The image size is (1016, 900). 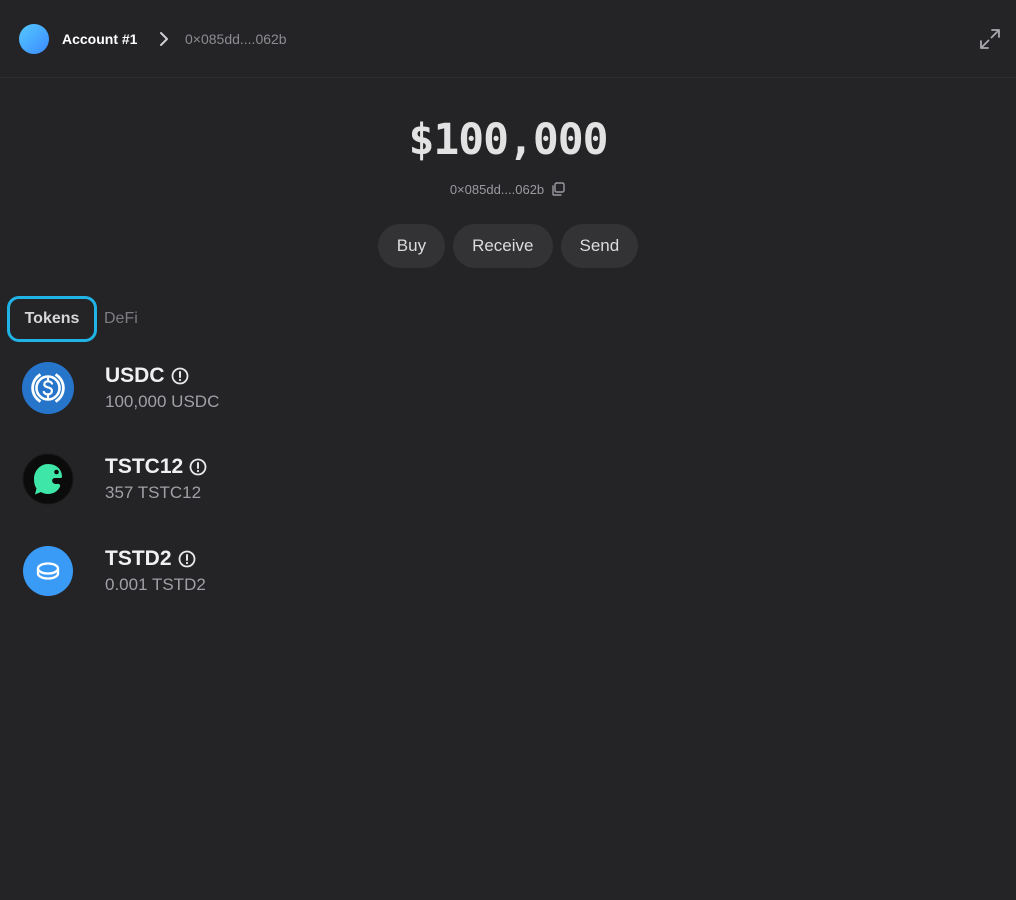 What do you see at coordinates (508, 140) in the screenshot?
I see `total-balance: $100,000` at bounding box center [508, 140].